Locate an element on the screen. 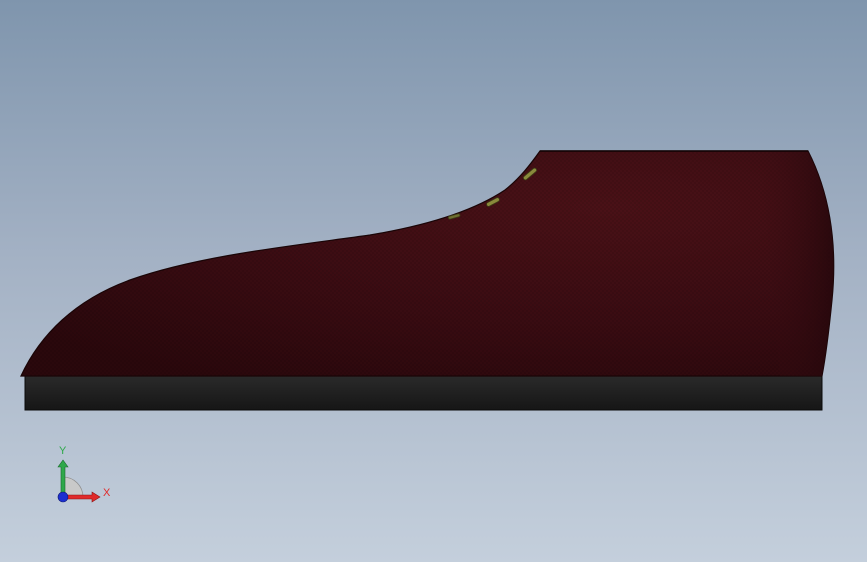 The height and width of the screenshot is (562, 867). z-axis-dot is located at coordinates (63, 497).